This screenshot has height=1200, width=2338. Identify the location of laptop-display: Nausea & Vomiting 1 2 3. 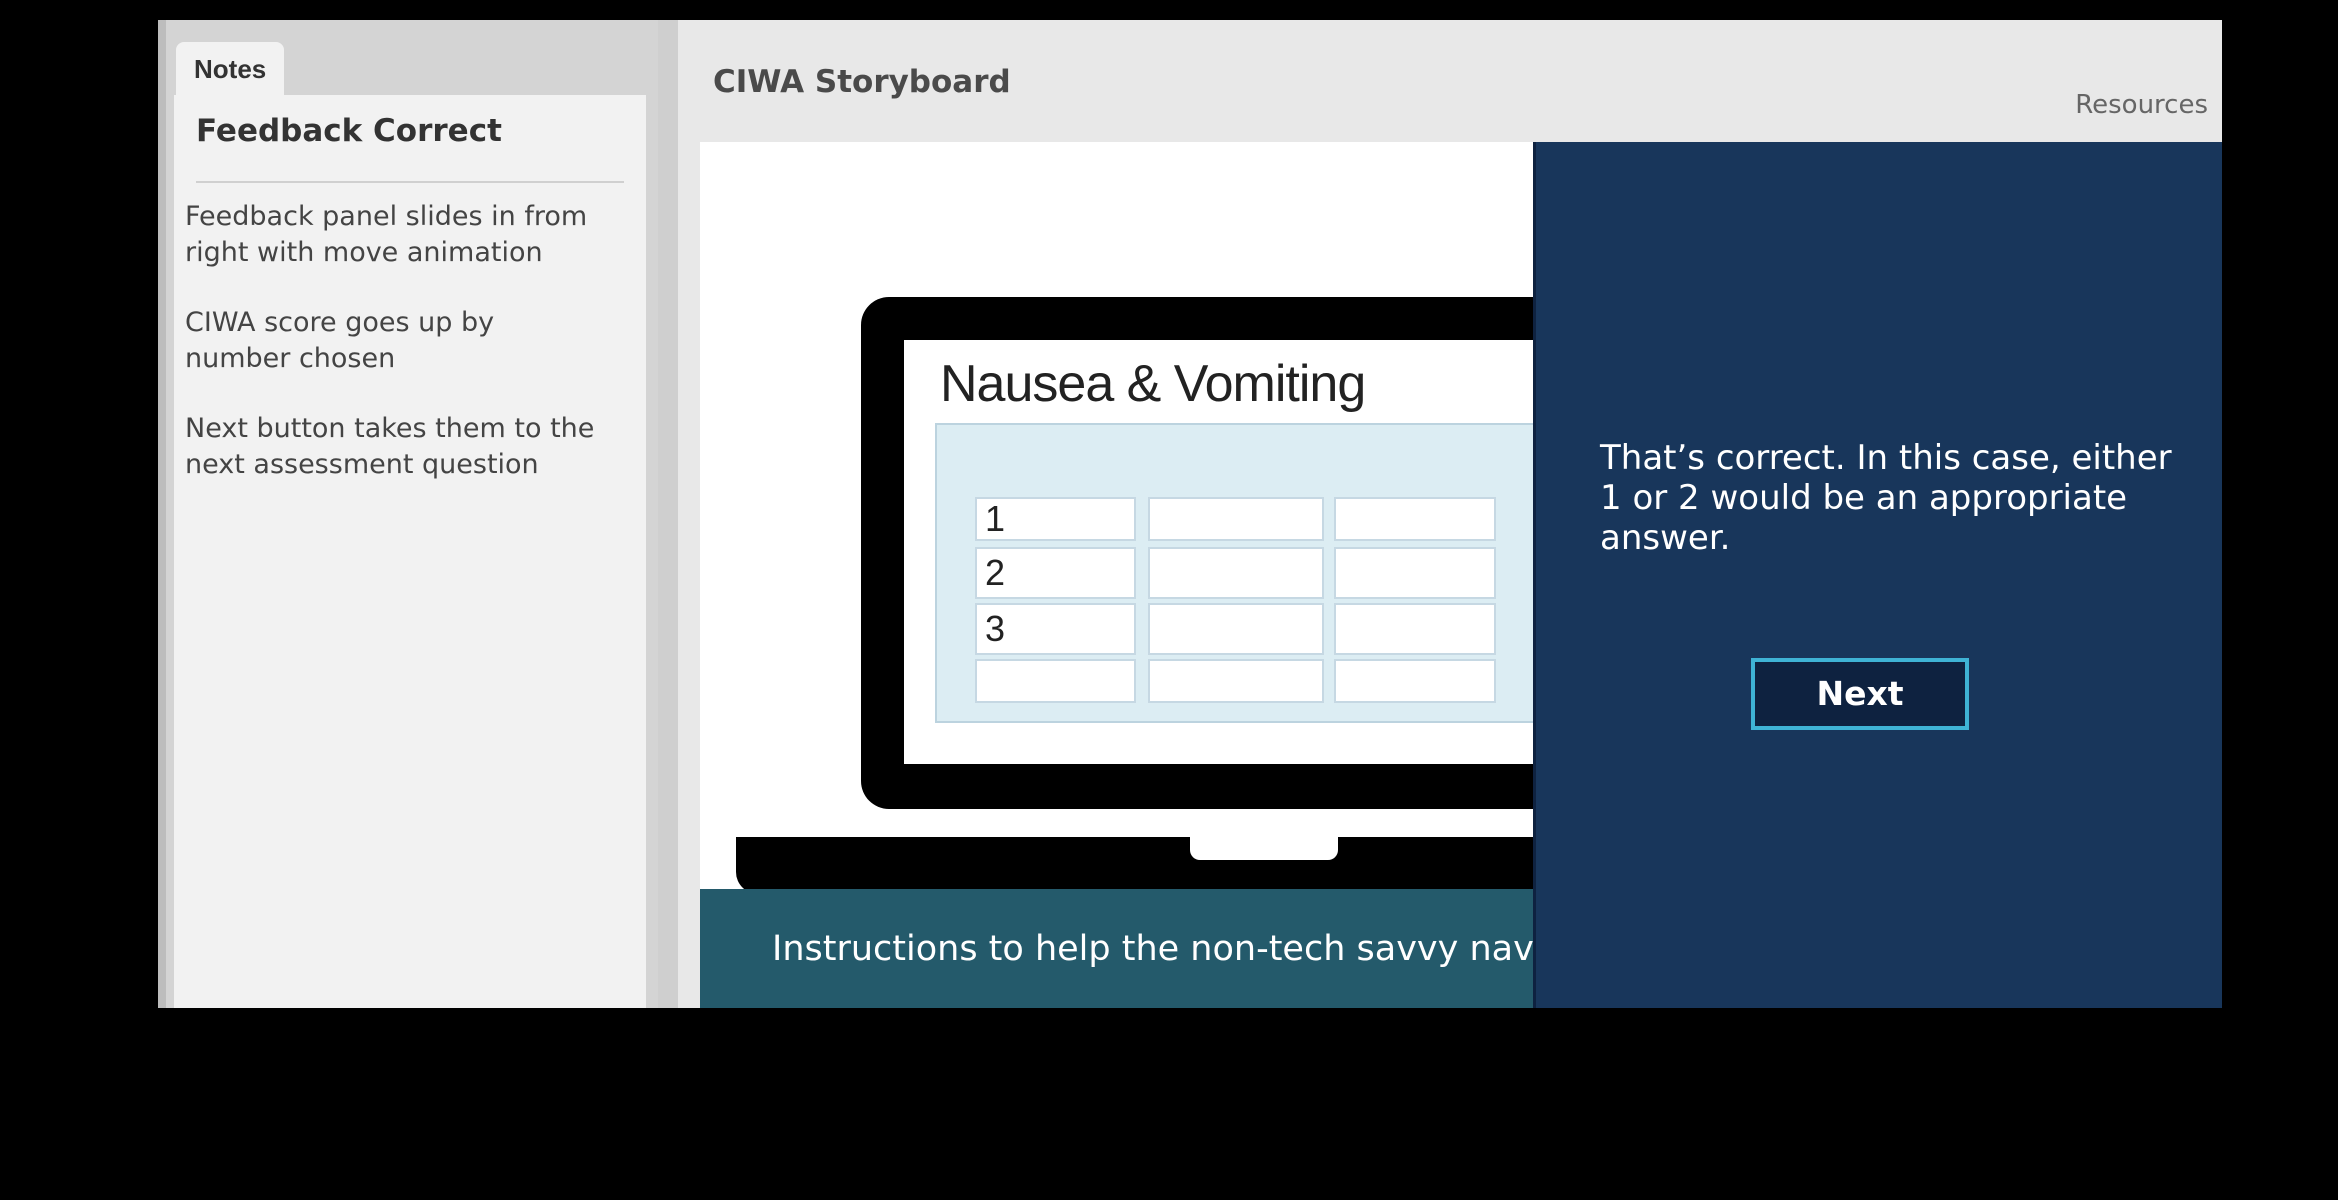
(1254, 552).